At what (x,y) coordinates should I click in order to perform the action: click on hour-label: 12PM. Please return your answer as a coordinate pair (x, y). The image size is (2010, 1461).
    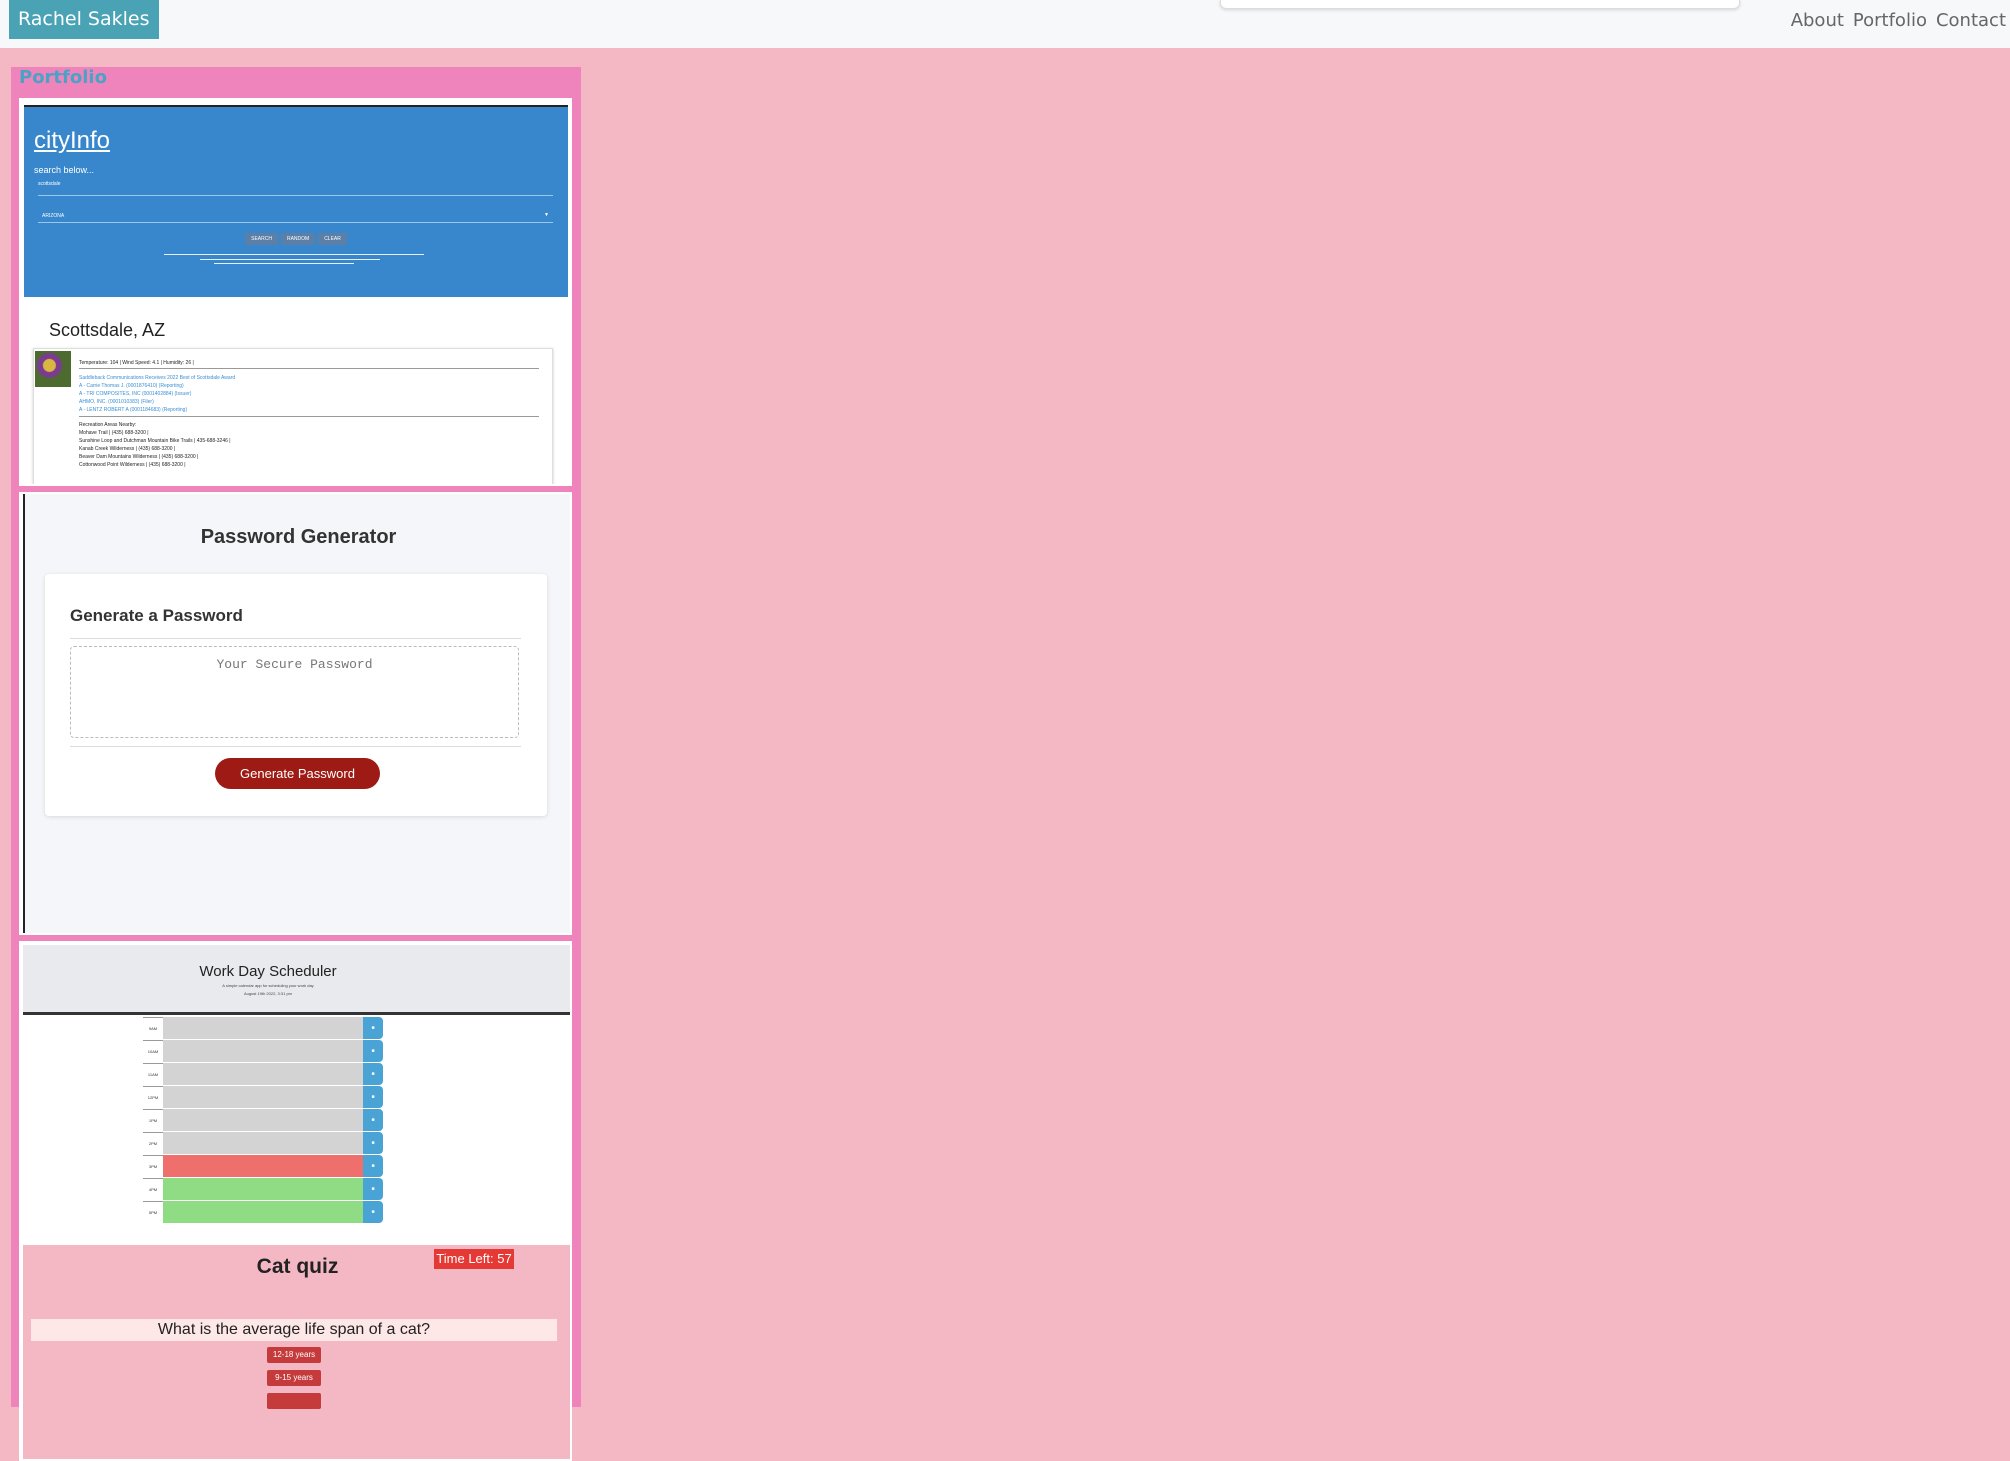
    Looking at the image, I should click on (153, 1097).